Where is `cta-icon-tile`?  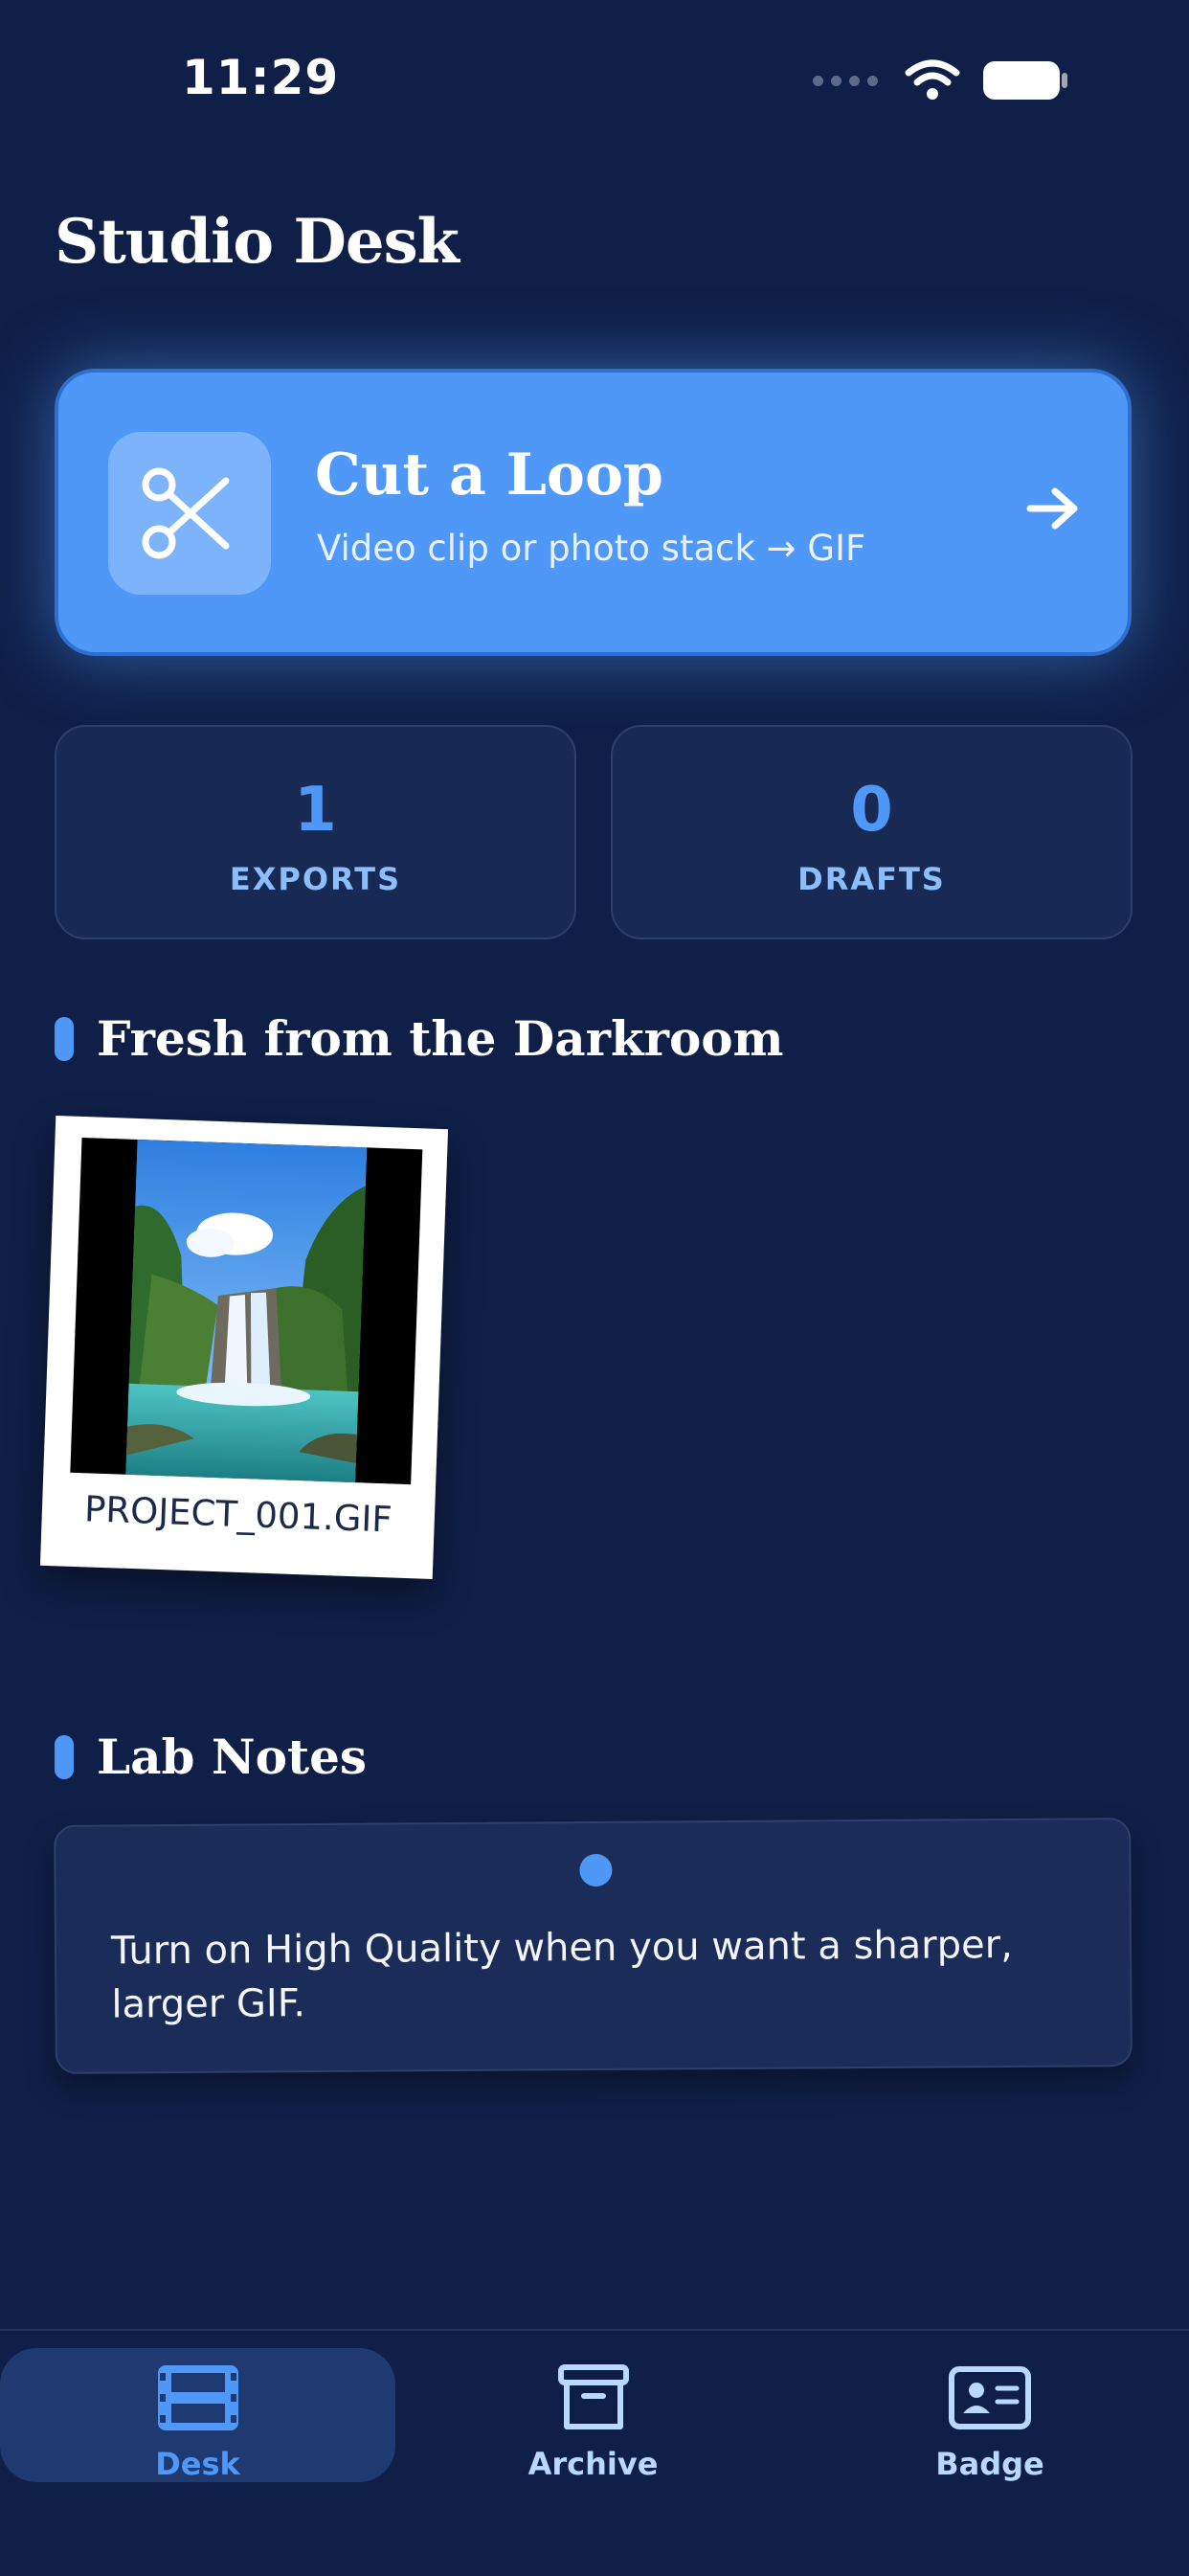 cta-icon-tile is located at coordinates (189, 513).